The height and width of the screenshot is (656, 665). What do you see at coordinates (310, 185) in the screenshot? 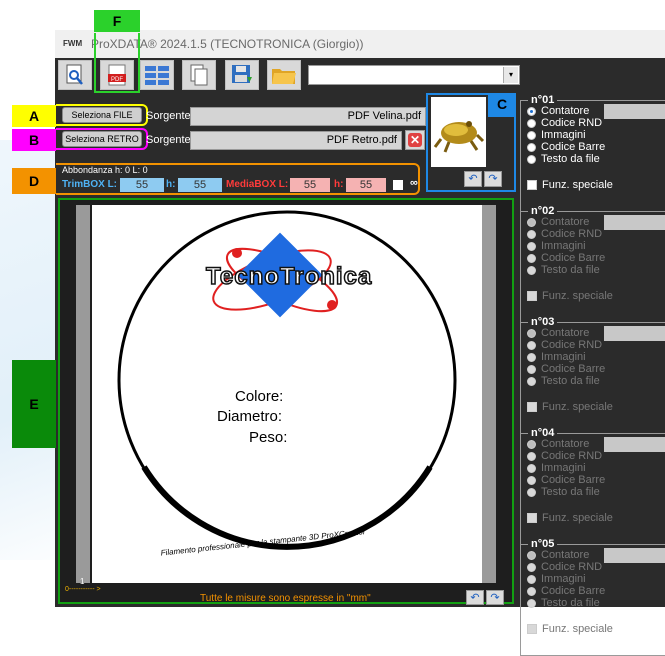
I see `mediabox-l-input: 55` at bounding box center [310, 185].